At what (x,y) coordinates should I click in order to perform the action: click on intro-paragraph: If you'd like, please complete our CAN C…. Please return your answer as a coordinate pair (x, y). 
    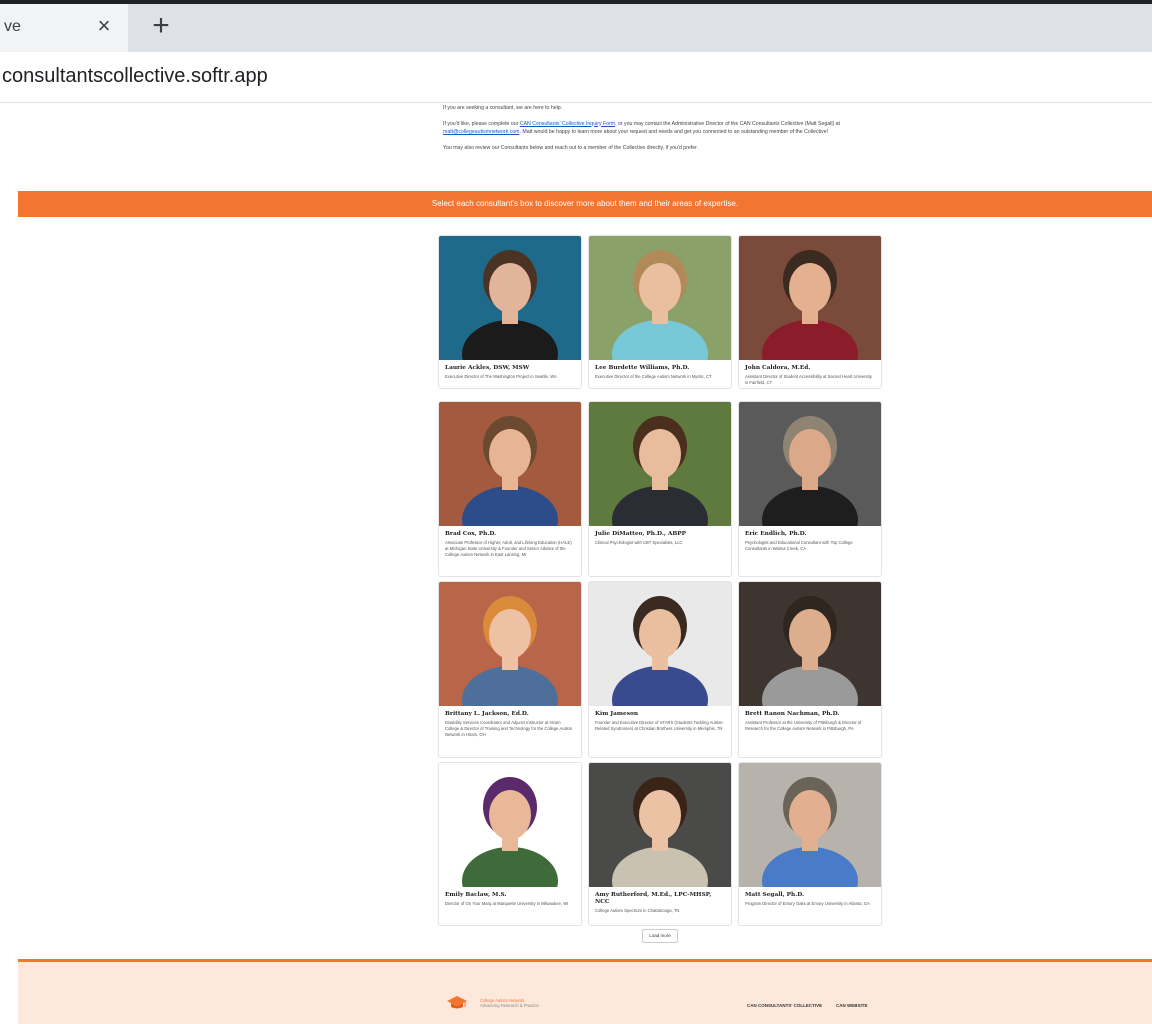
    Looking at the image, I should click on (673, 128).